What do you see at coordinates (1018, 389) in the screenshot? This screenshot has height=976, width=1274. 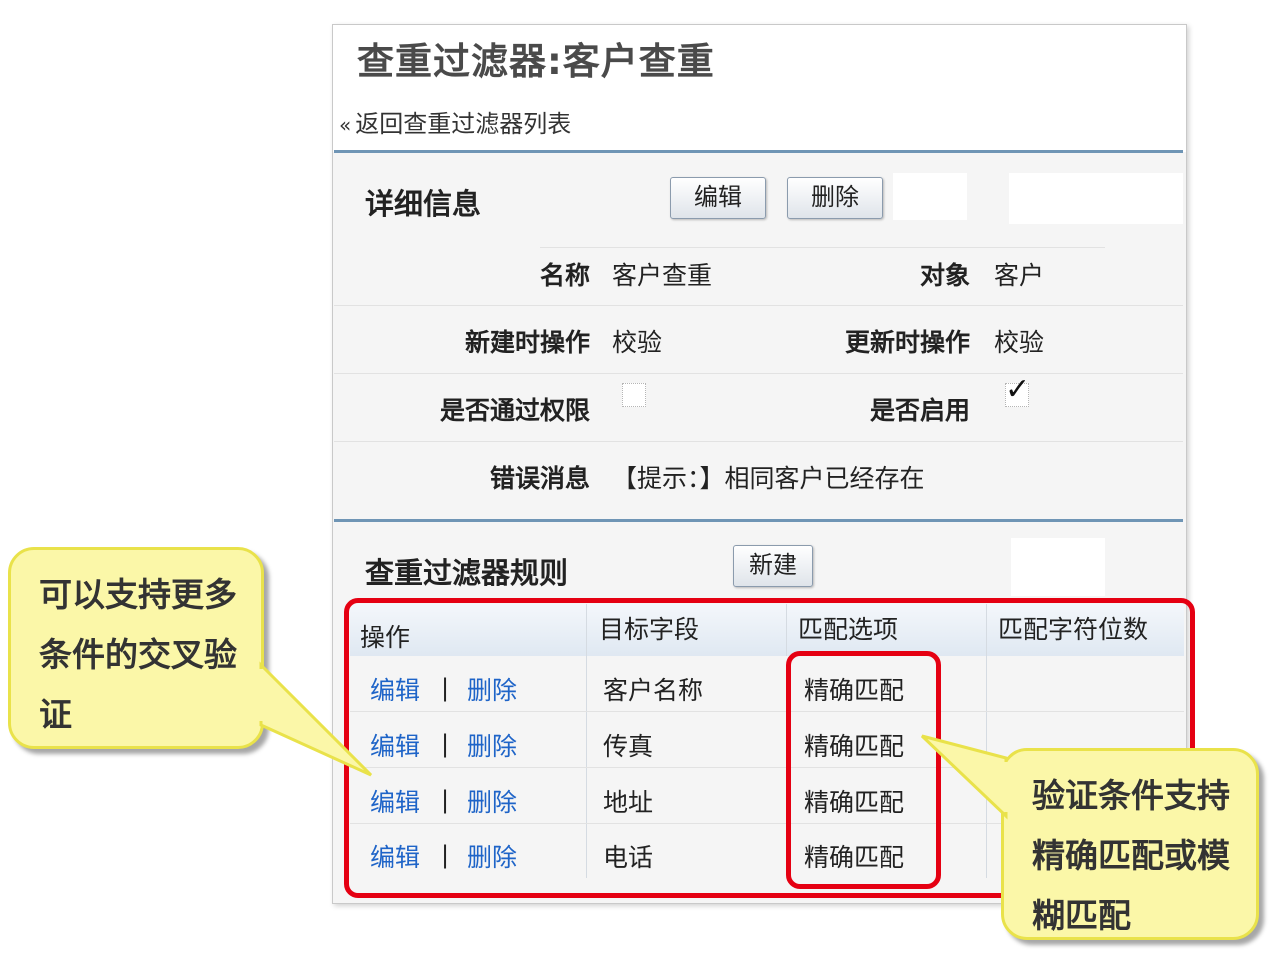 I see `check-icon: ✓` at bounding box center [1018, 389].